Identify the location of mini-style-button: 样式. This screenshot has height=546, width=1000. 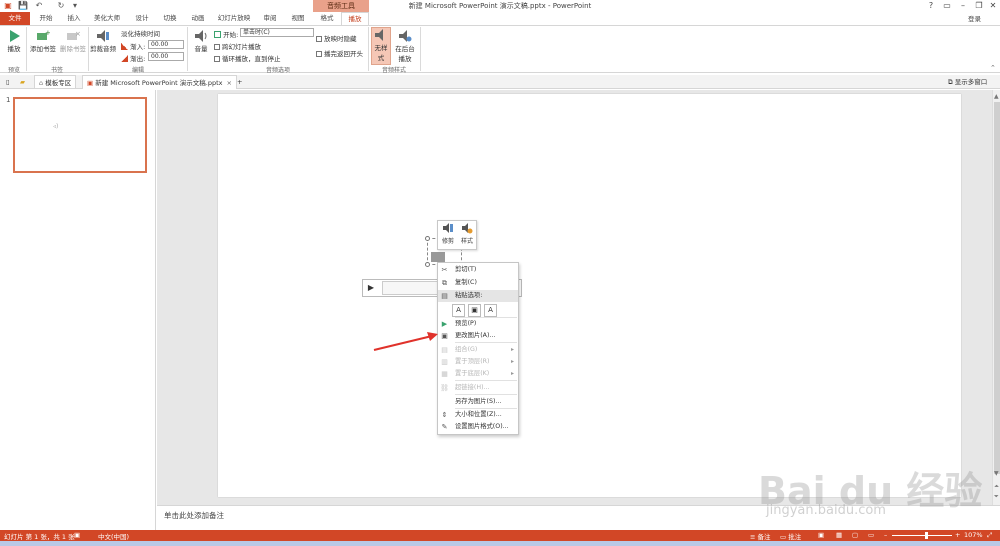
(467, 233).